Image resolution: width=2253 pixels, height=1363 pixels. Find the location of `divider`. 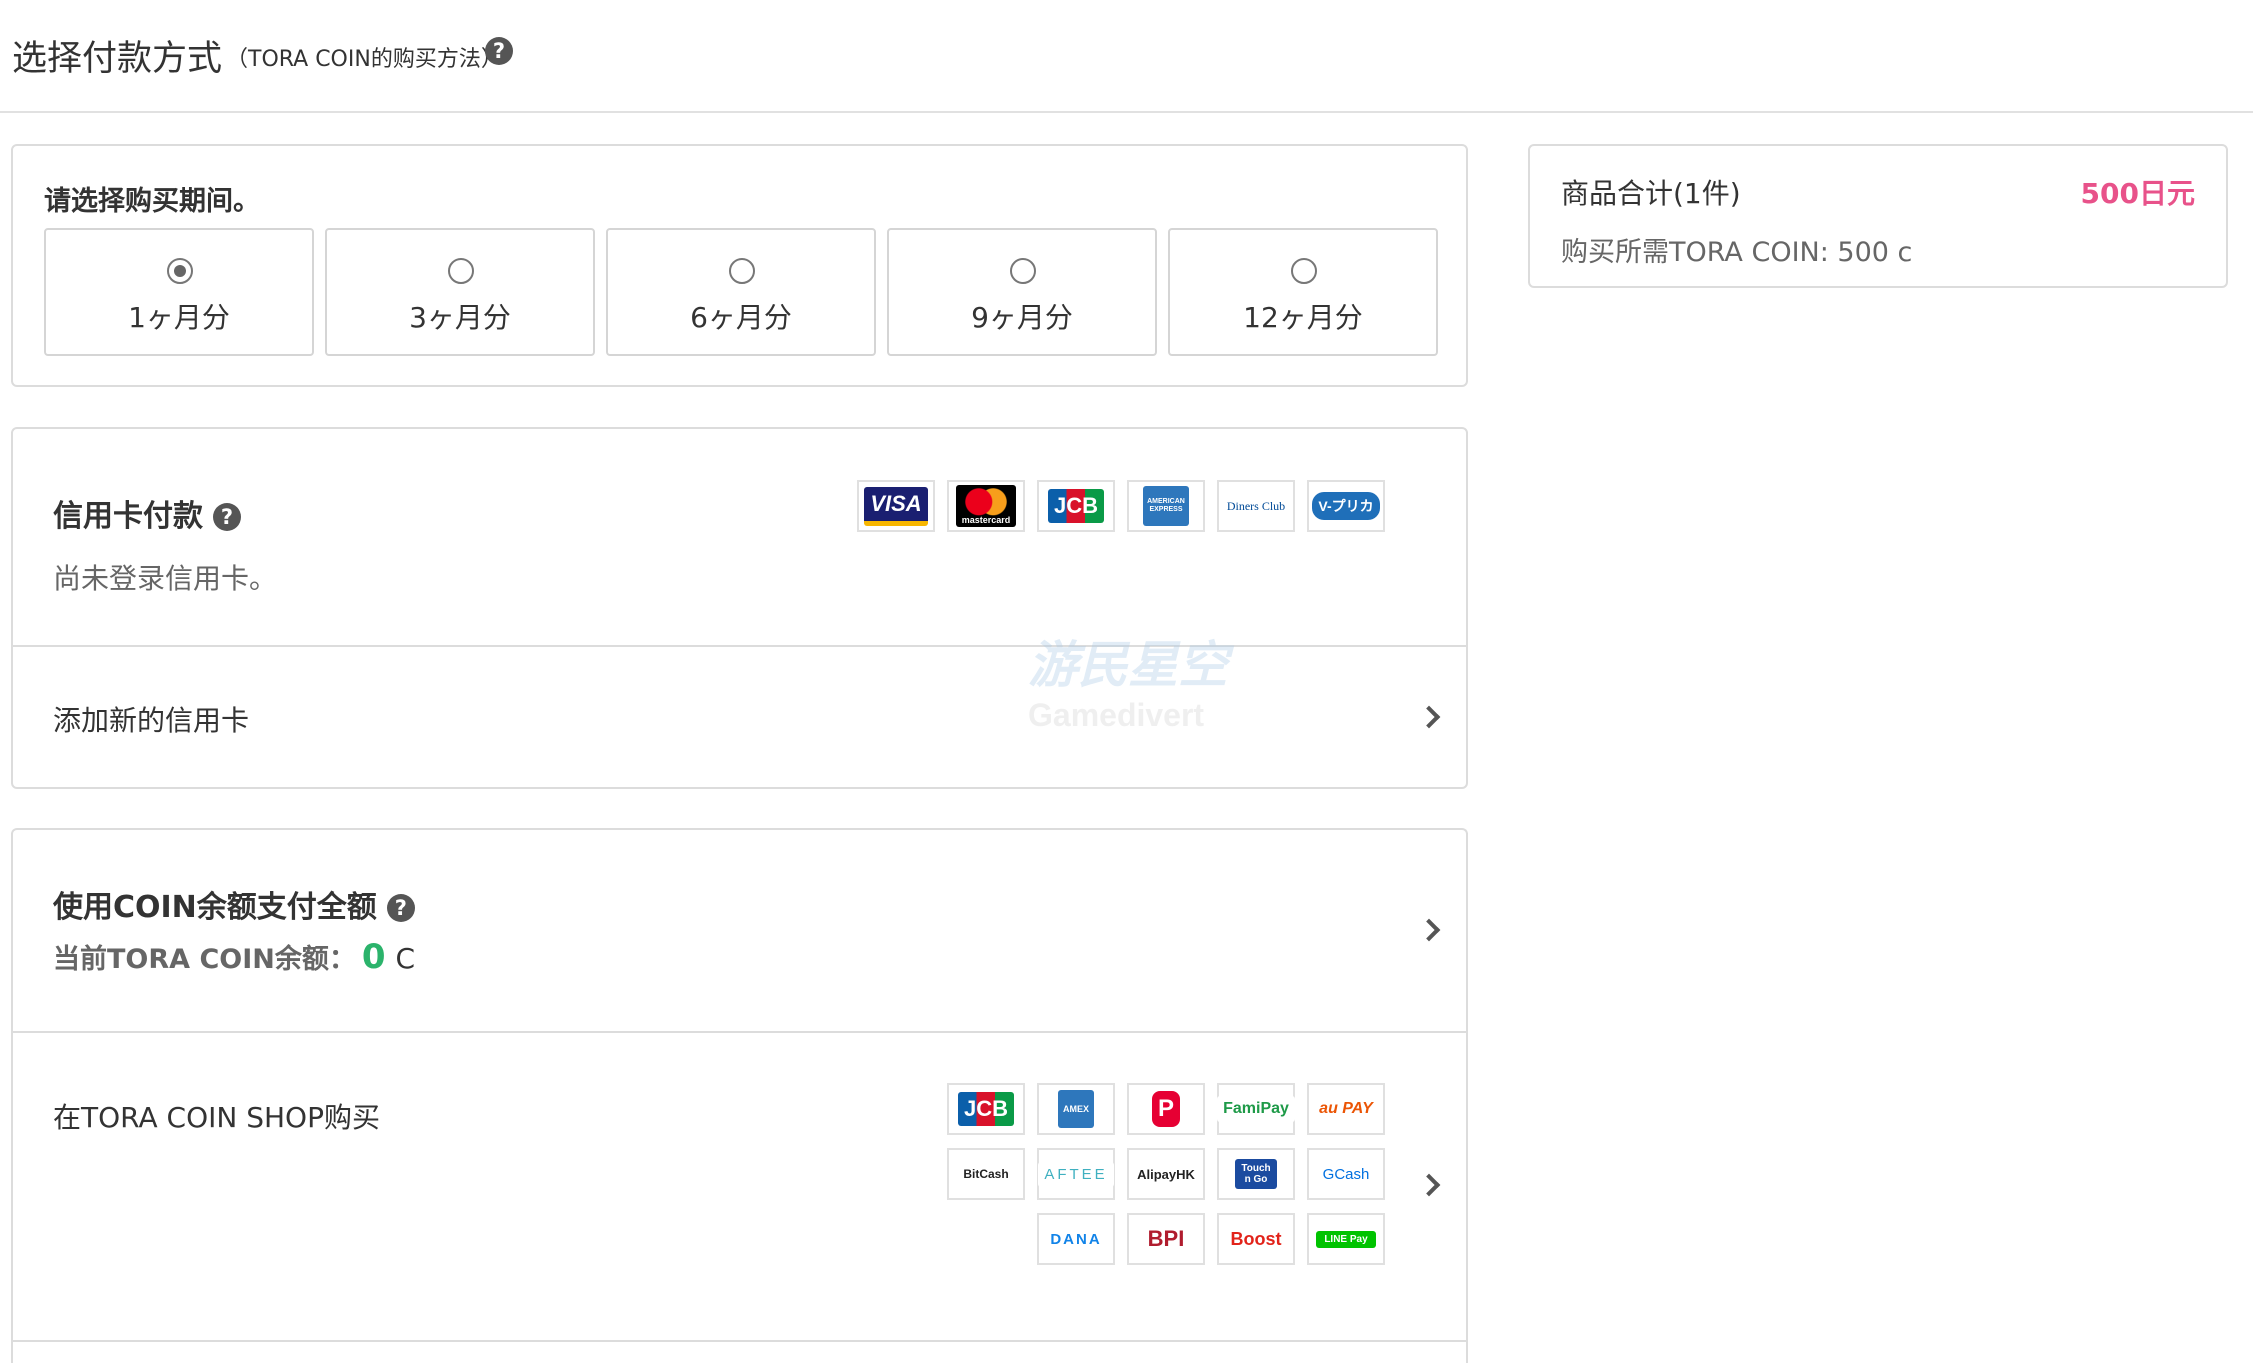

divider is located at coordinates (739, 1341).